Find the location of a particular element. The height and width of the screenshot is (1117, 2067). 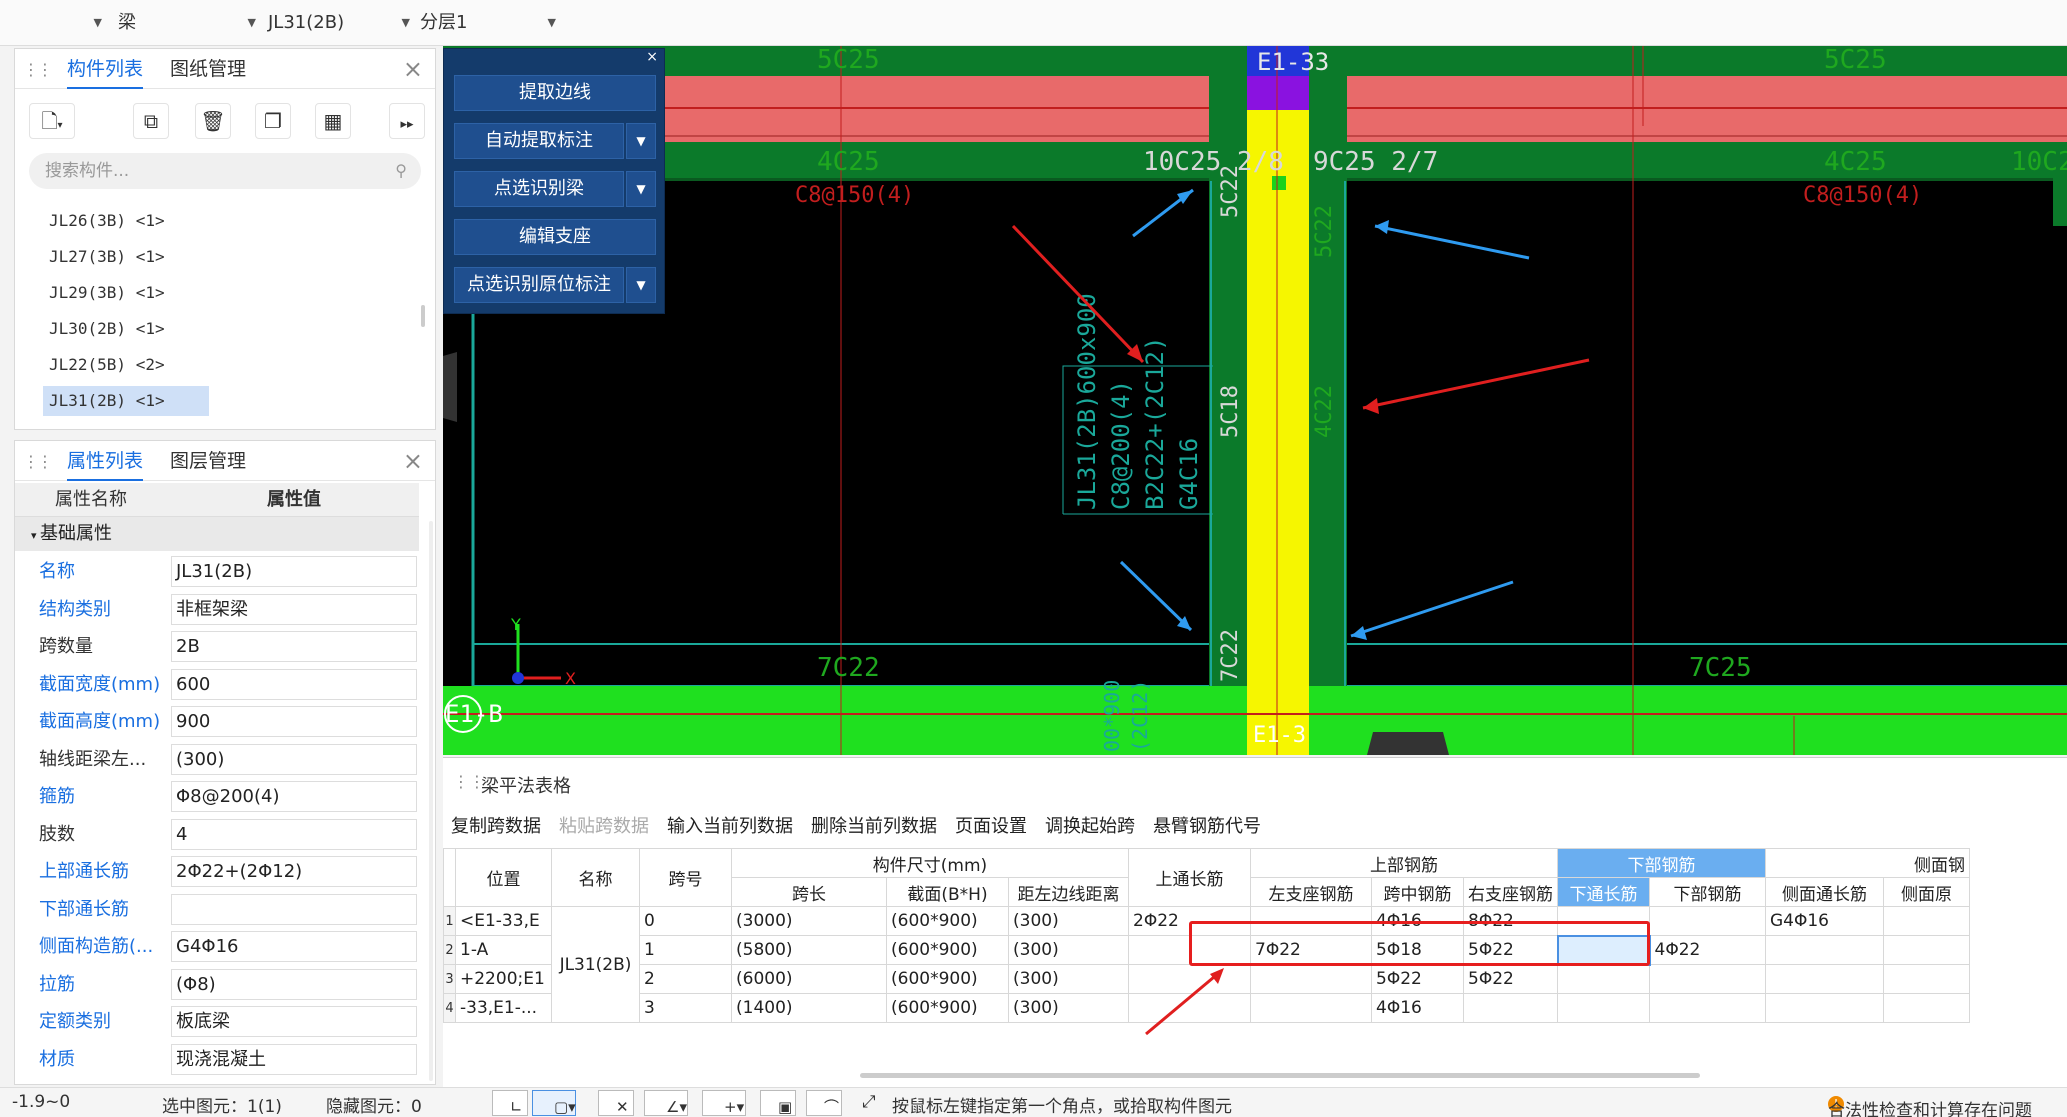

left-collapse-tab is located at coordinates (450, 387).